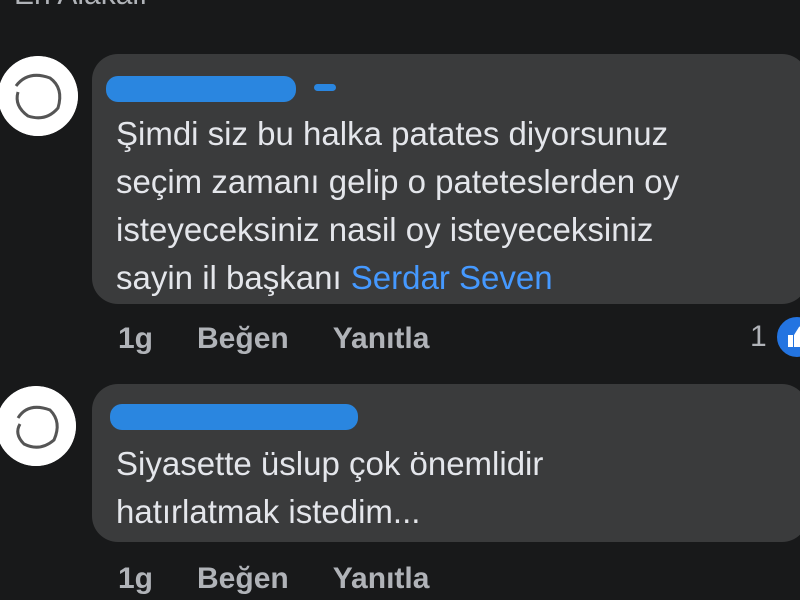 This screenshot has width=800, height=600. I want to click on thumbs-up-icon, so click(787, 337).